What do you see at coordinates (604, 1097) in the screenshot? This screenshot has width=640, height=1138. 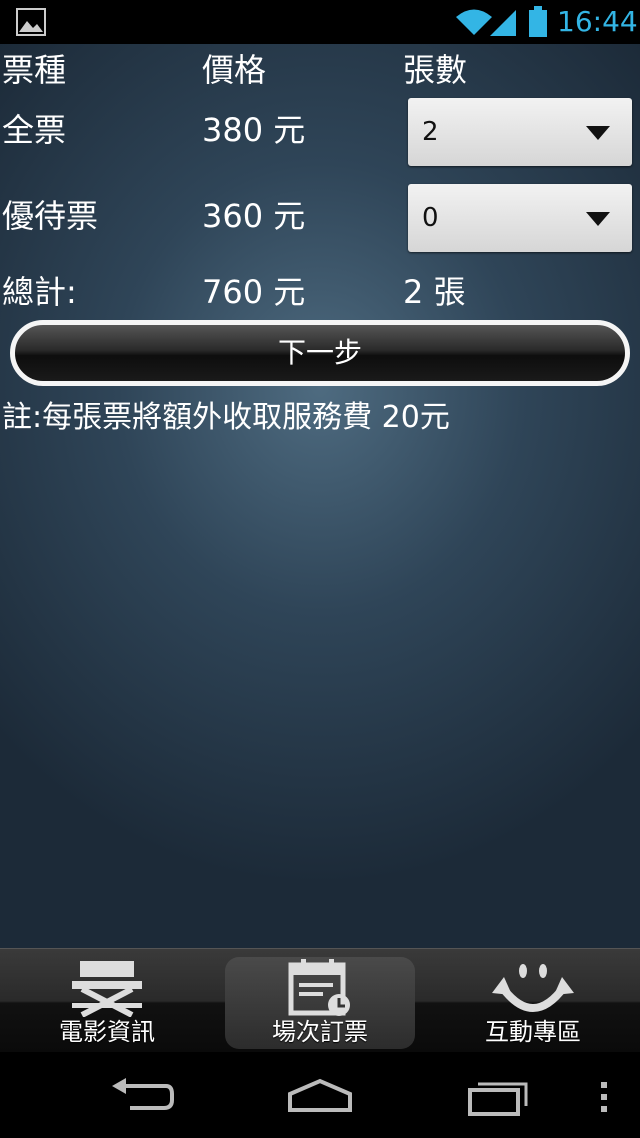 I see `menu-icon` at bounding box center [604, 1097].